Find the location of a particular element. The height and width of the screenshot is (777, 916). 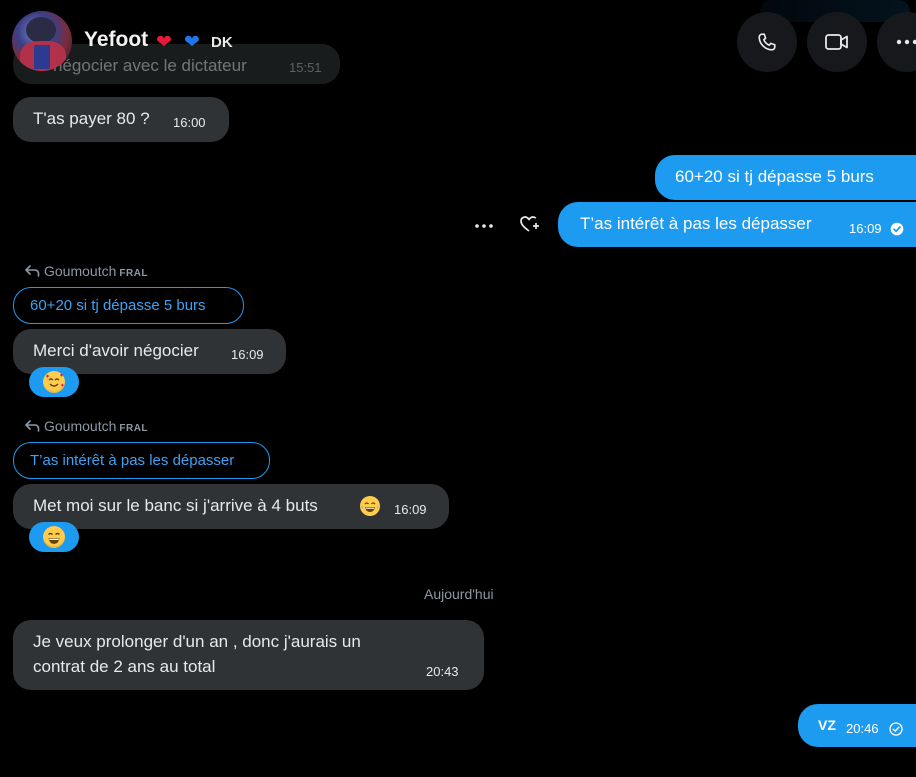

message-time: 20:43 is located at coordinates (442, 671).